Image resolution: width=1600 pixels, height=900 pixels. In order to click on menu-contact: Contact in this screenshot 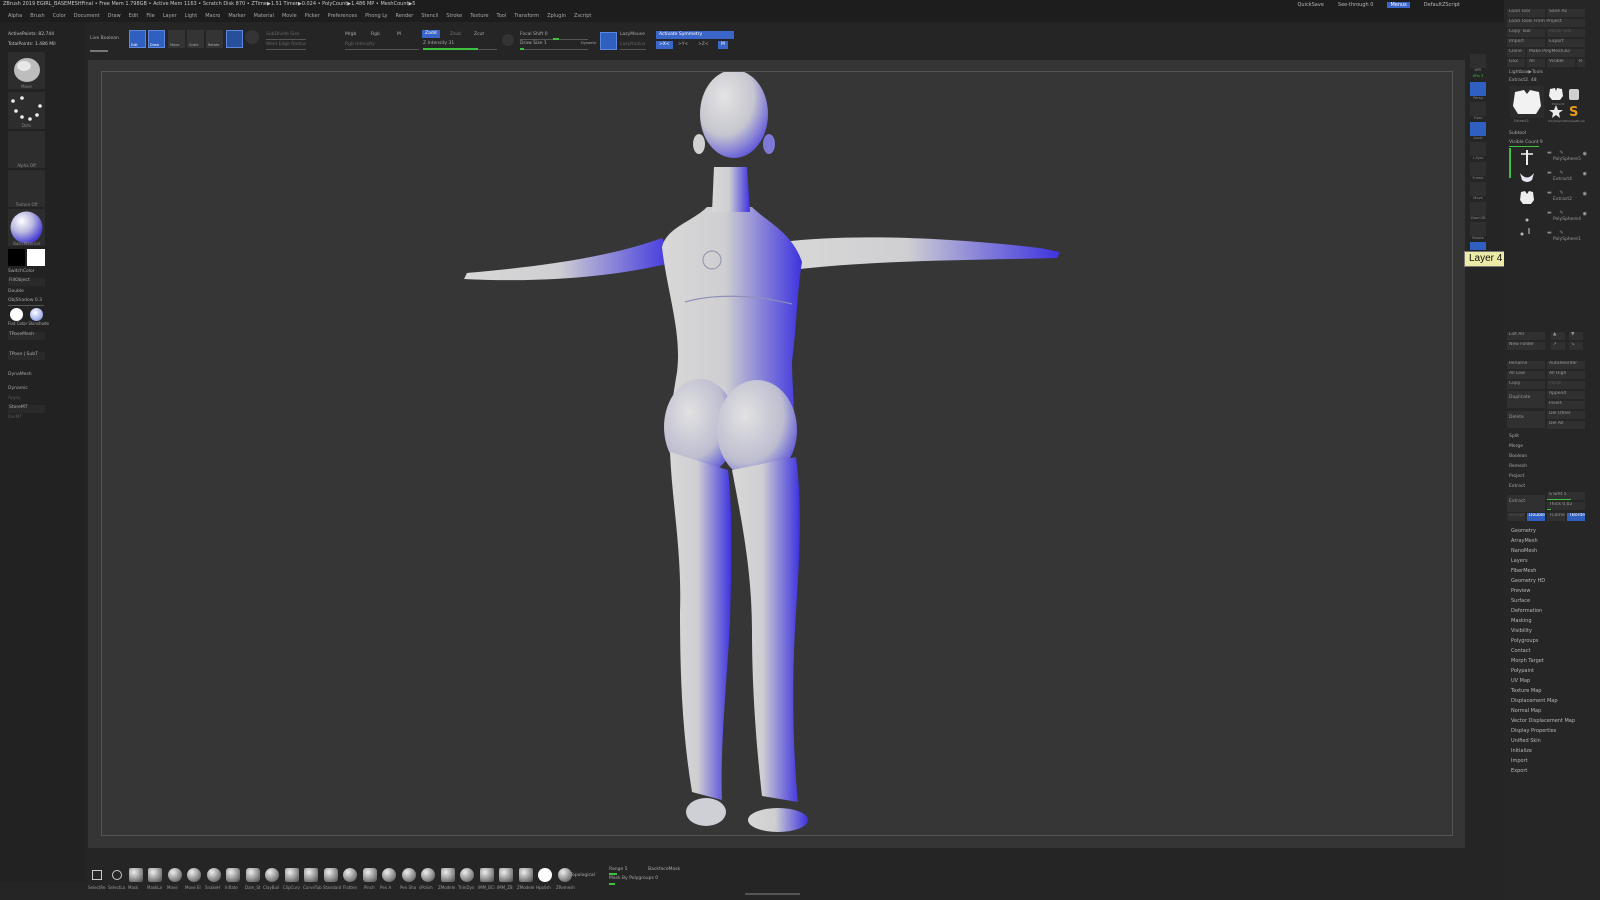, I will do `click(1520, 651)`.